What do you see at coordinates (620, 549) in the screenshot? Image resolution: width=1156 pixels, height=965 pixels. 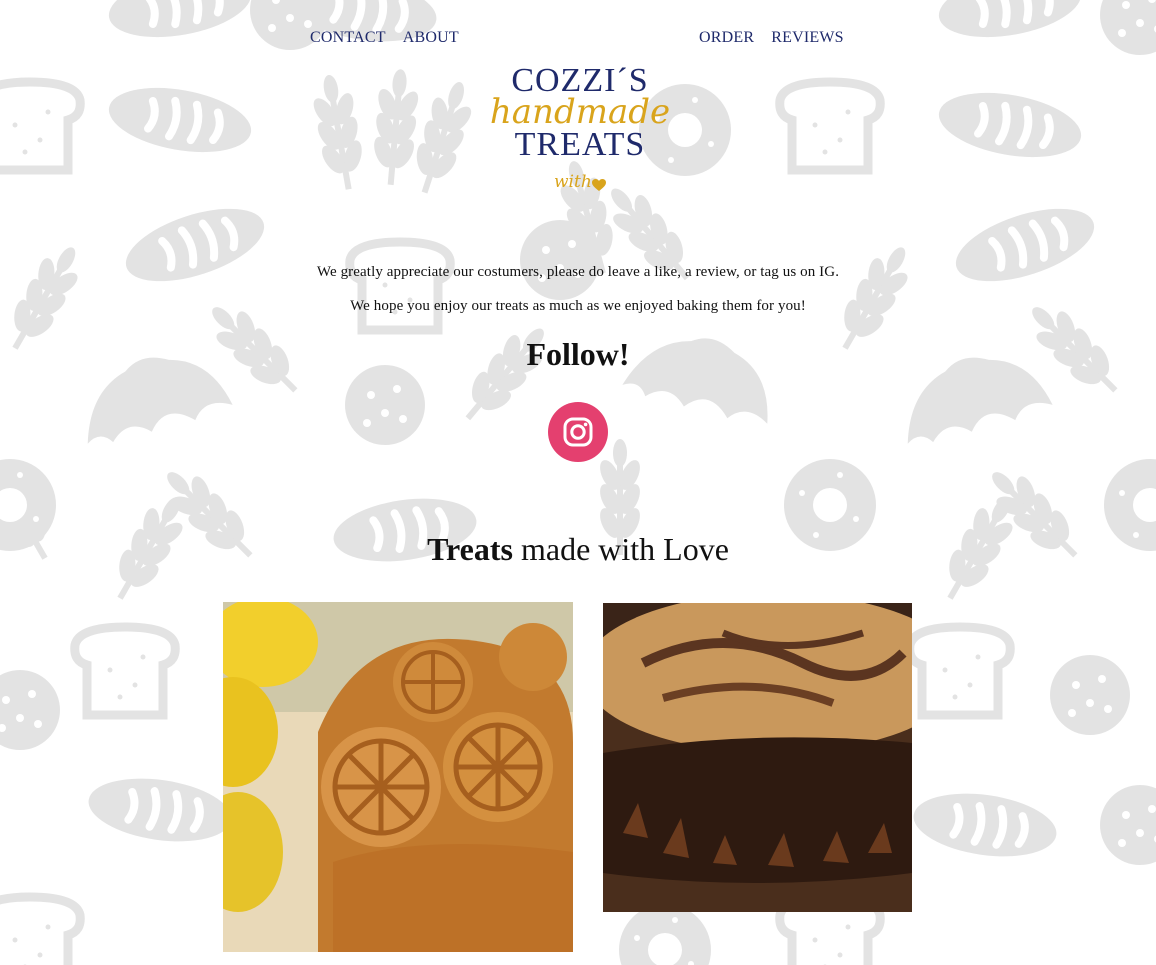 I see `treats-heading-rest: made with Love` at bounding box center [620, 549].